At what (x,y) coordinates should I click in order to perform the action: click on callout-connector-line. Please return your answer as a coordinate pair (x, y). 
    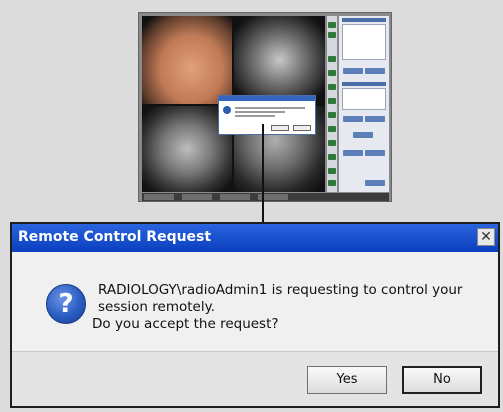
    Looking at the image, I should click on (263, 174).